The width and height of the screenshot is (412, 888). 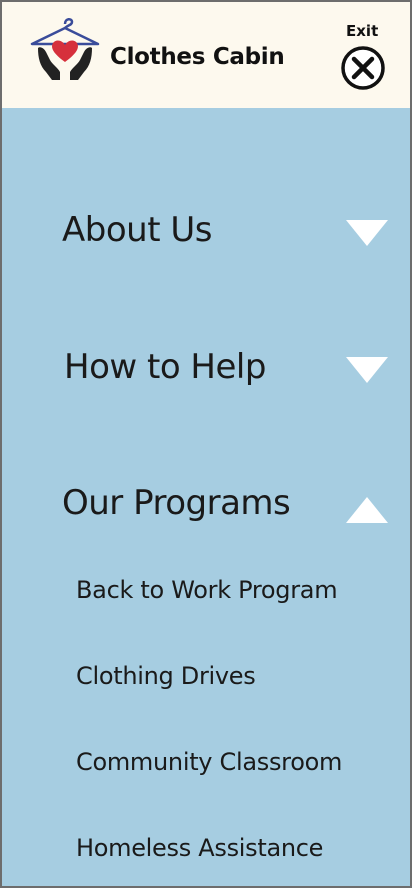 I want to click on triangle-up-icon, so click(x=367, y=510).